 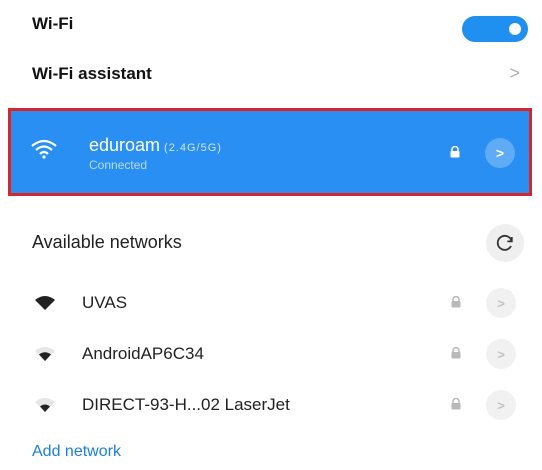 I want to click on network-name: DIRECT-93-H...02 LaserJet, so click(x=186, y=404).